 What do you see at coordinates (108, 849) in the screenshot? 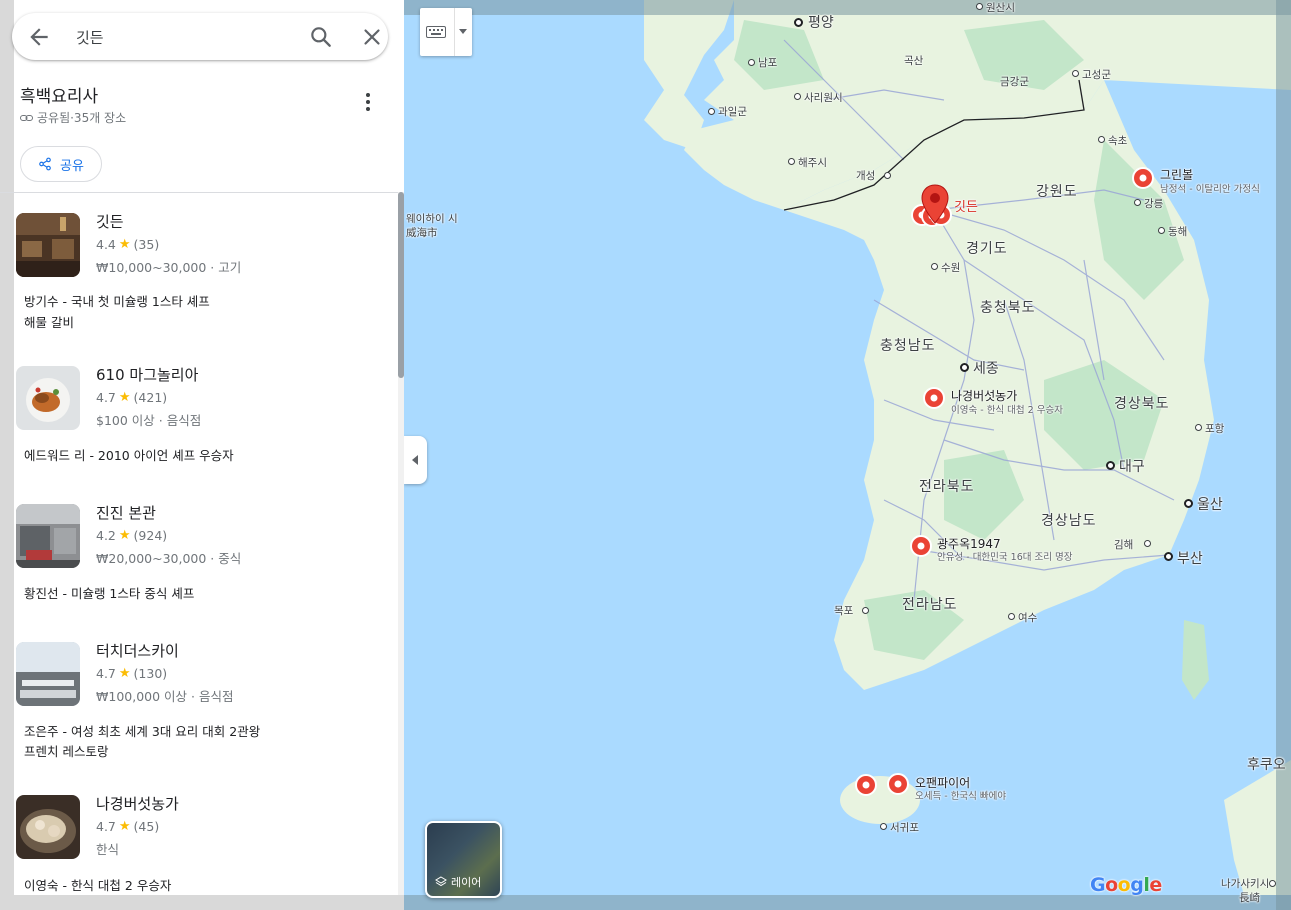
I see `place-price: 한식` at bounding box center [108, 849].